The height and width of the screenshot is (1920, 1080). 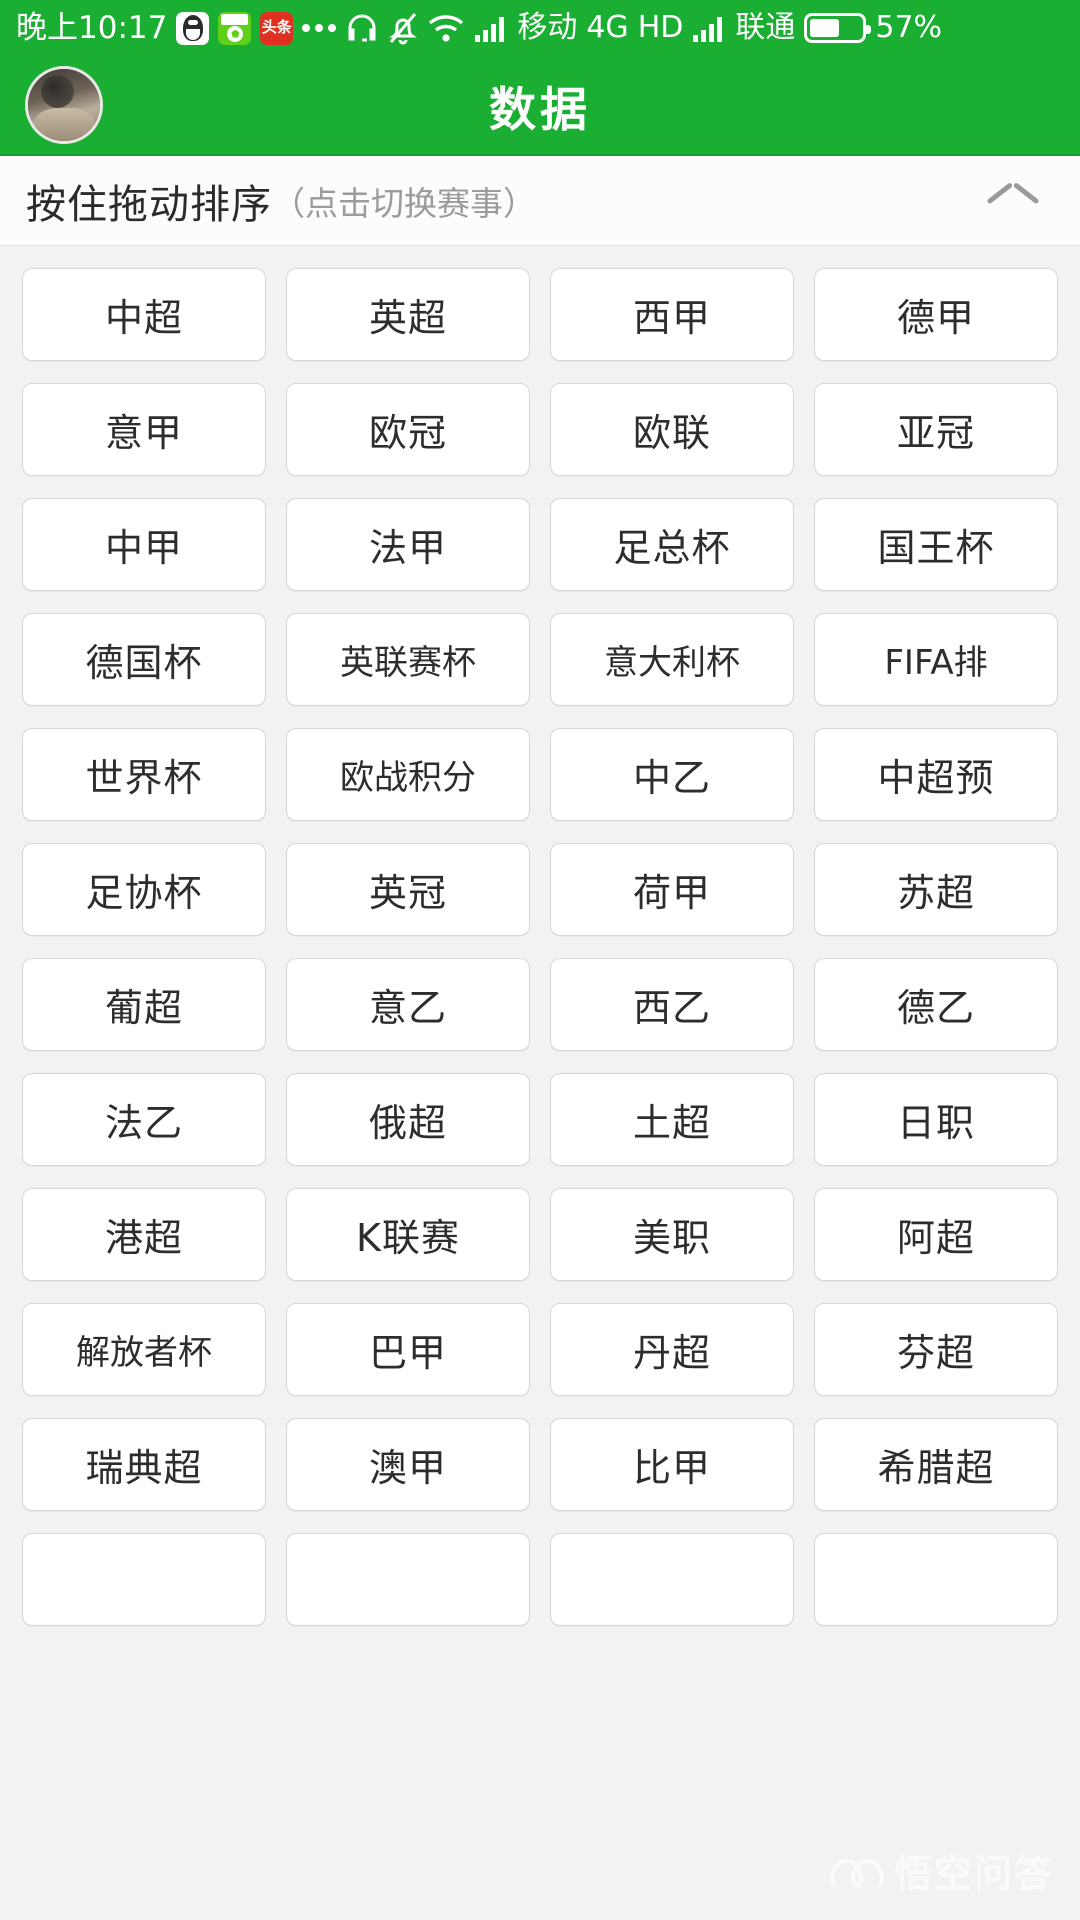 What do you see at coordinates (193, 28) in the screenshot?
I see `qq-icon` at bounding box center [193, 28].